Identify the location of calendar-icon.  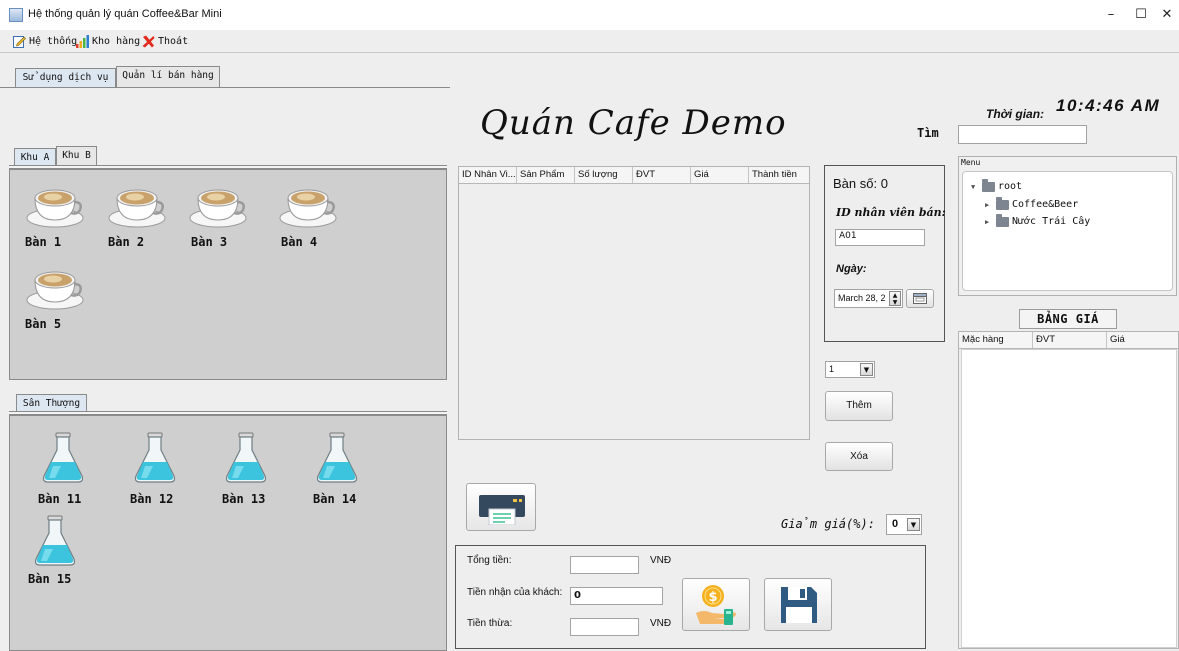
(920, 298).